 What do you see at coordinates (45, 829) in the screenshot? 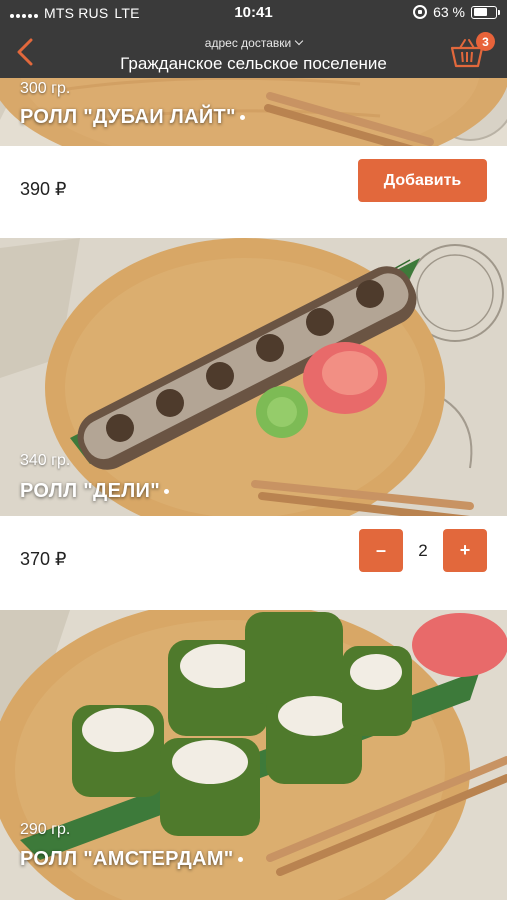
I see `product-weight: 290 гр.` at bounding box center [45, 829].